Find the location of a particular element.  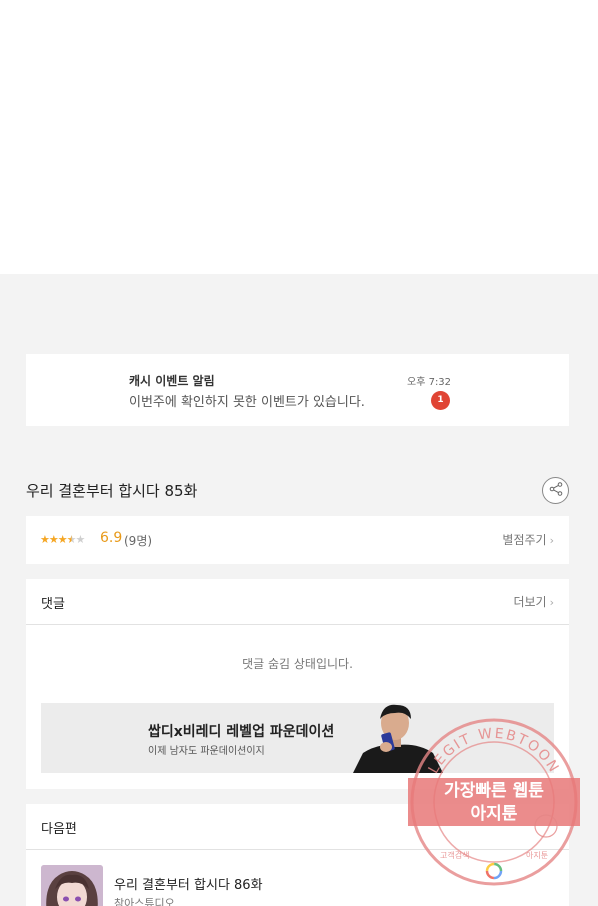

share-icon is located at coordinates (556, 490).